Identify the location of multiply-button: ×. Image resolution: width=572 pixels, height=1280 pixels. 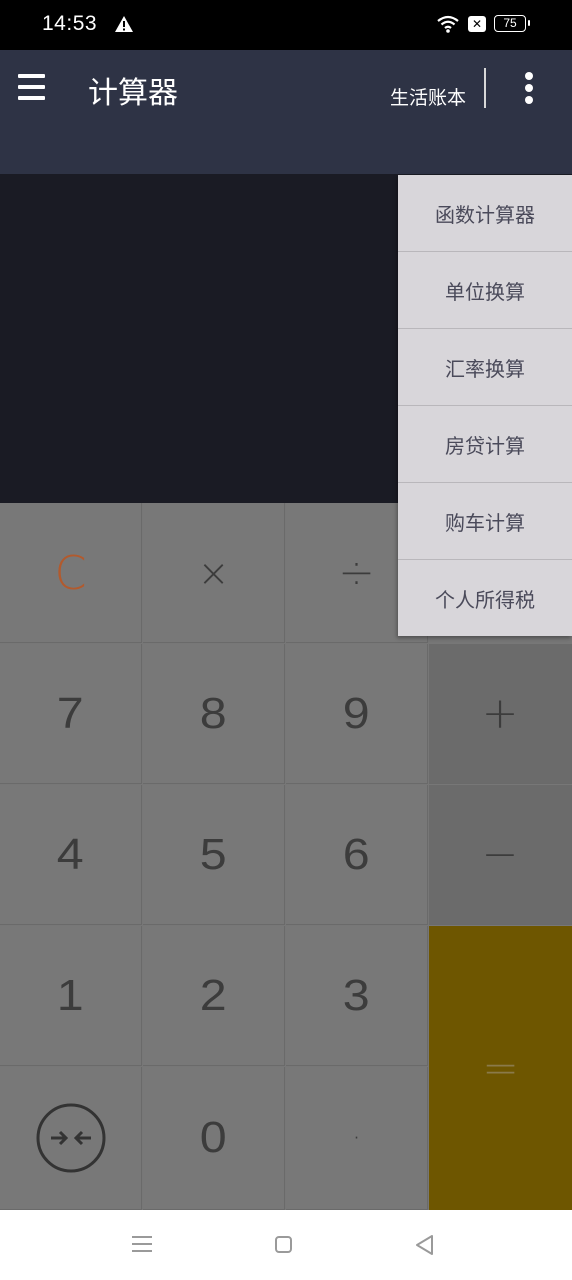
(214, 573).